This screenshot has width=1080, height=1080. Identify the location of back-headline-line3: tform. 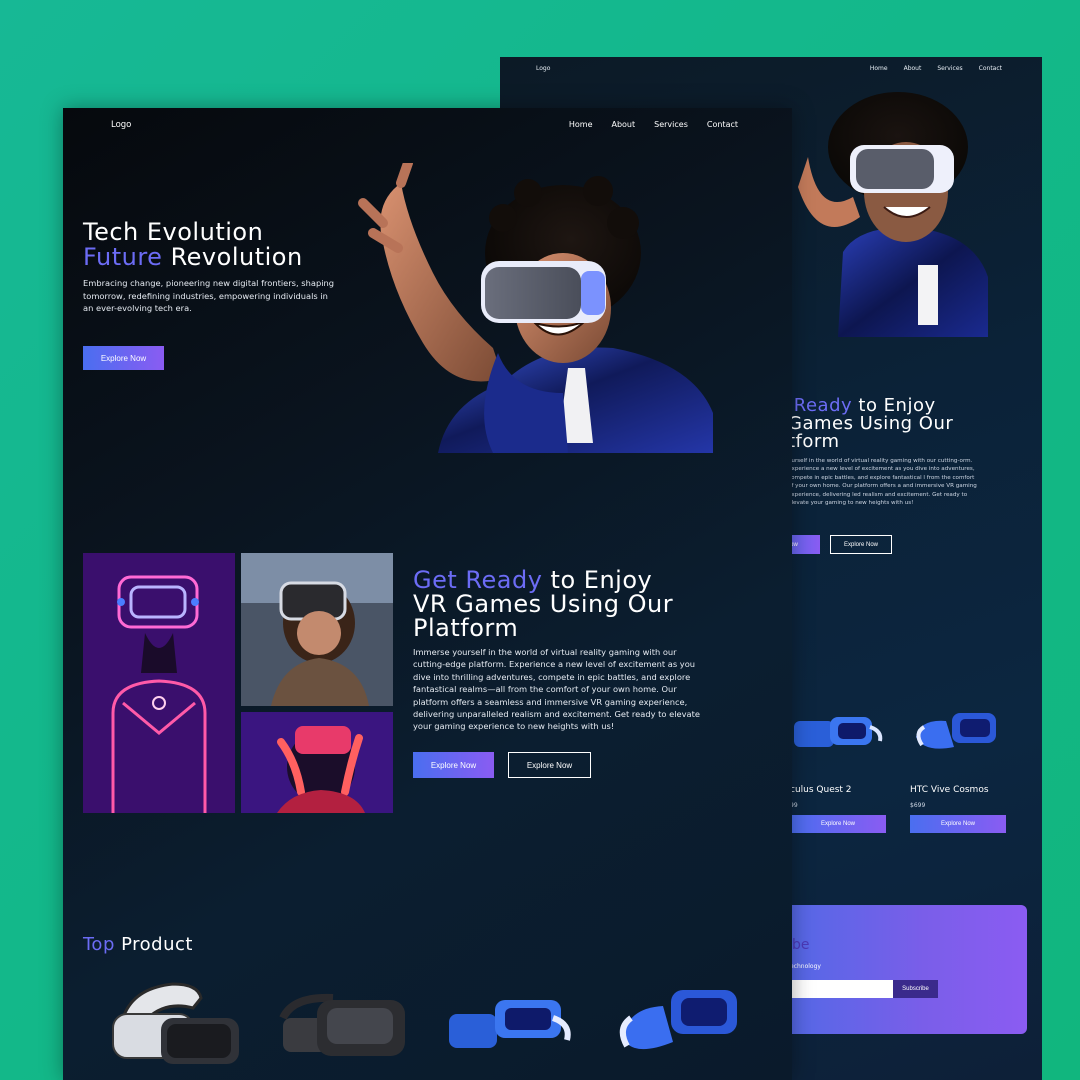
(814, 441).